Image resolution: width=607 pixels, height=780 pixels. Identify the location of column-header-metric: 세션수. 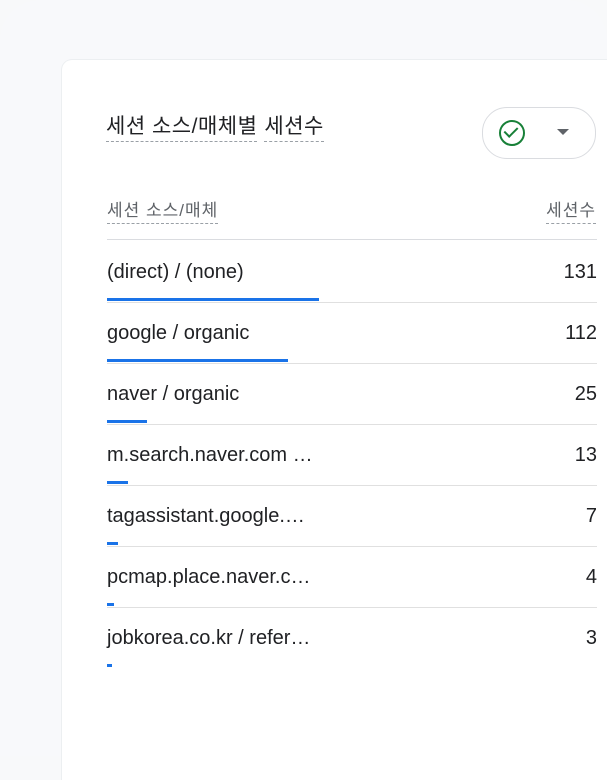
(571, 210).